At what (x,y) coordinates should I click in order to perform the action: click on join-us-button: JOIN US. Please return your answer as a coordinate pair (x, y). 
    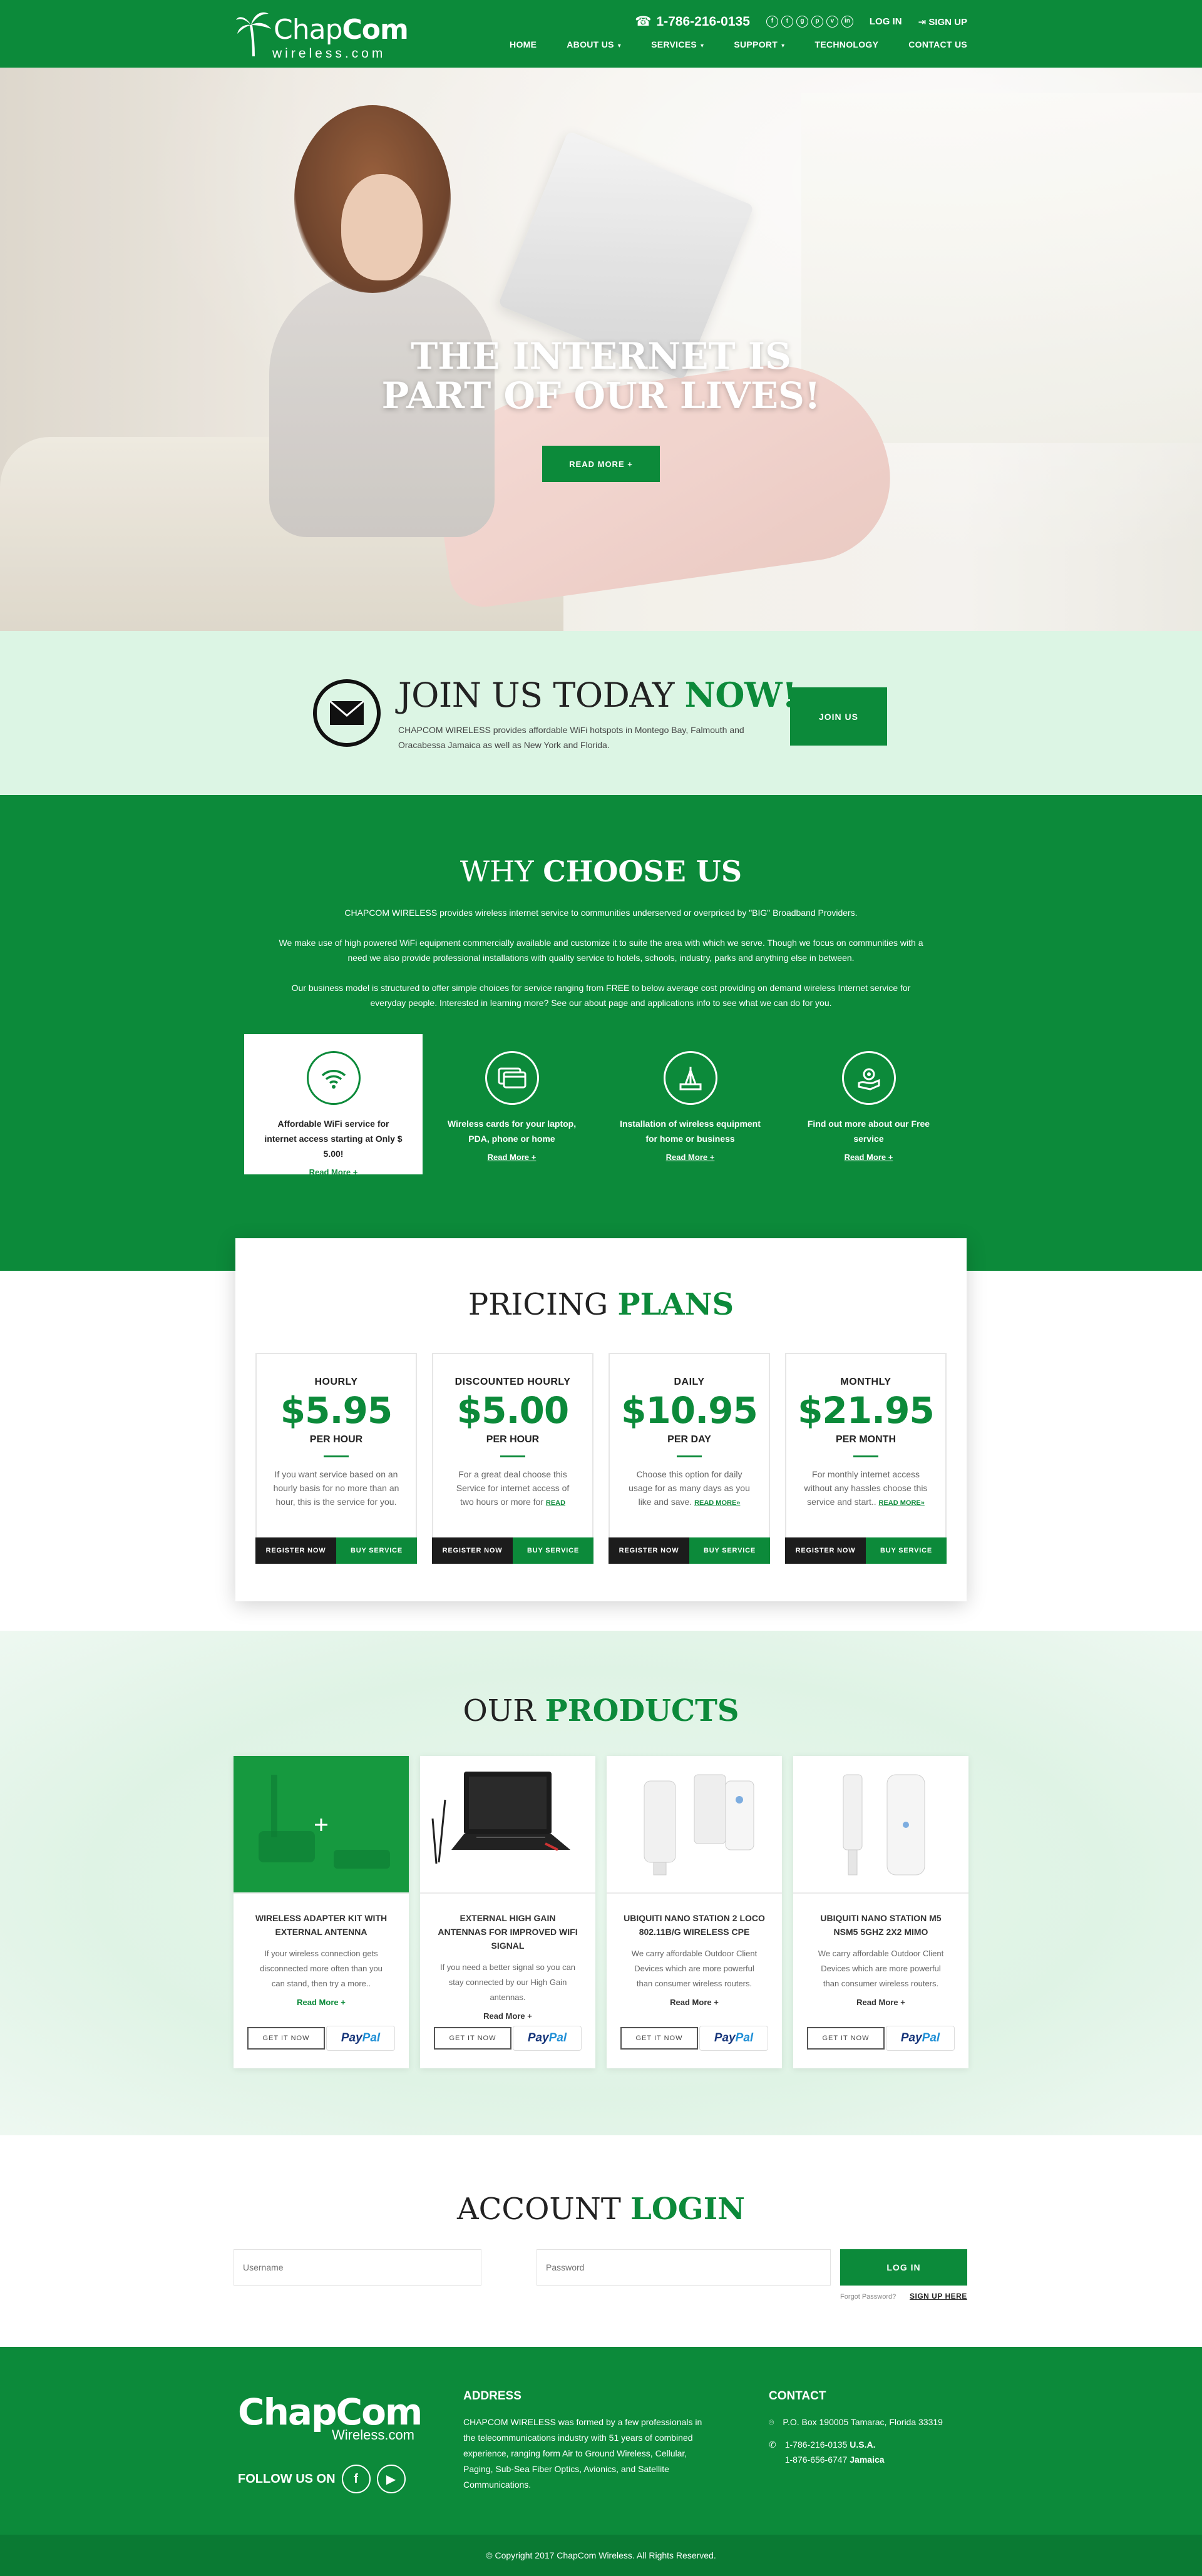
    Looking at the image, I should click on (839, 716).